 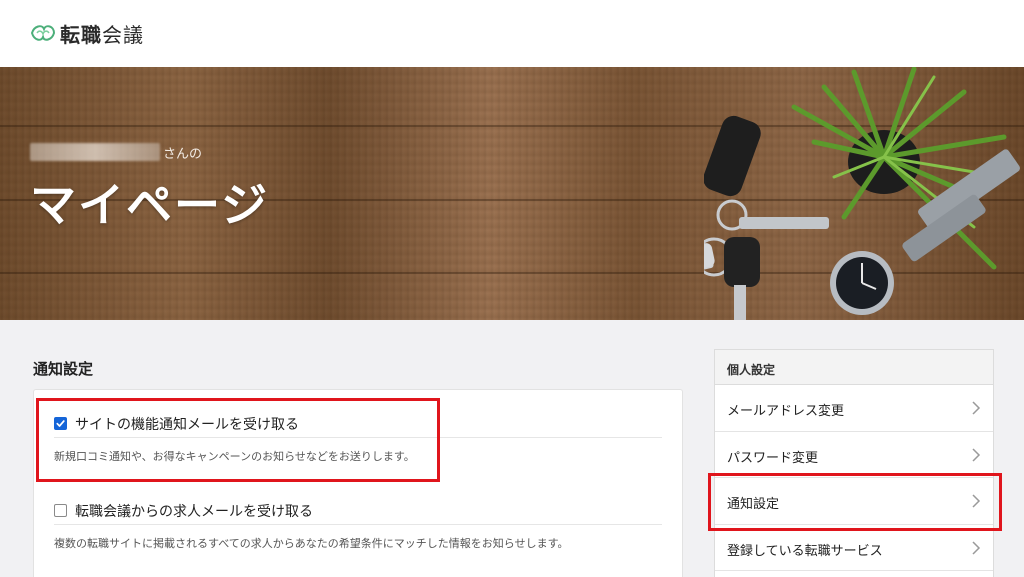 What do you see at coordinates (854, 408) in the screenshot?
I see `sidebar-item-email-change: メールアドレス変更` at bounding box center [854, 408].